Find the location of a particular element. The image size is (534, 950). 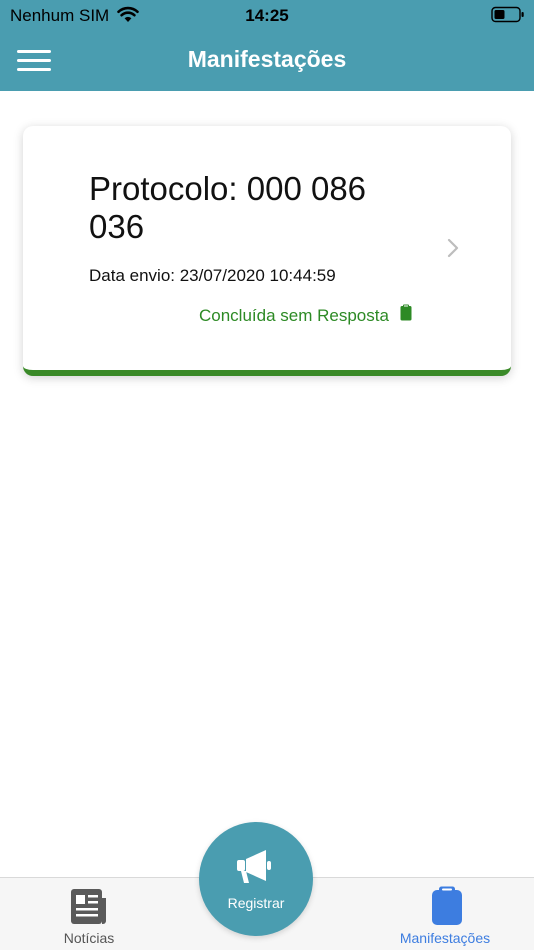

tab-noticias: Notícias is located at coordinates (89, 914).